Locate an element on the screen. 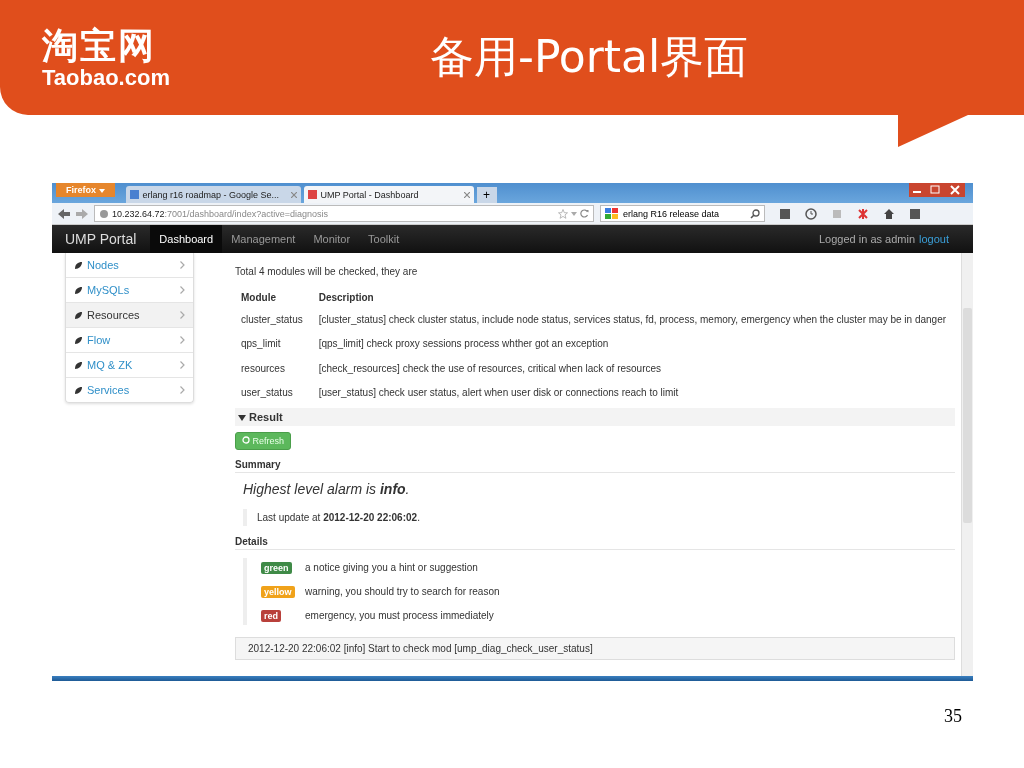  scrollbar is located at coordinates (967, 464).